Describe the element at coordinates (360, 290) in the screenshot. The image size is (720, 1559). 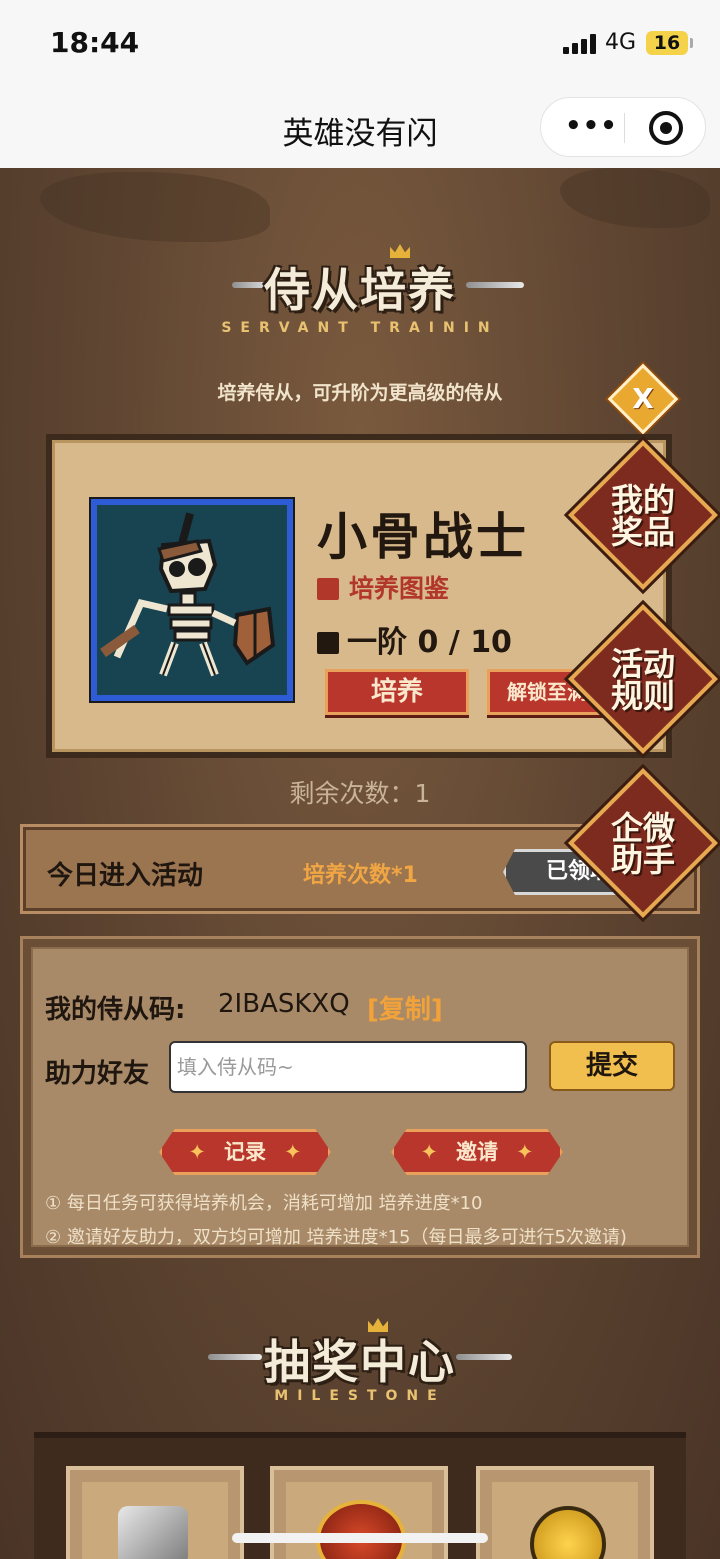
I see `servant-section-title: 侍从培养` at that location.